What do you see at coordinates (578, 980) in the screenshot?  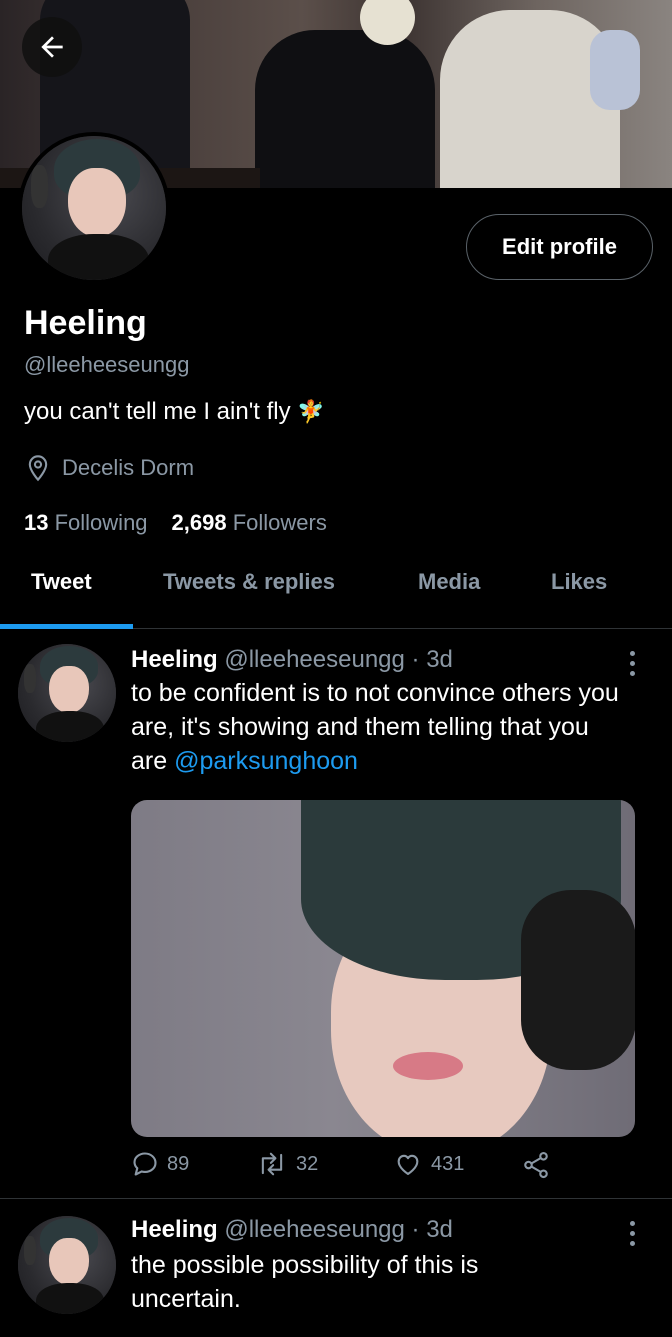 I see `headphones-shape` at bounding box center [578, 980].